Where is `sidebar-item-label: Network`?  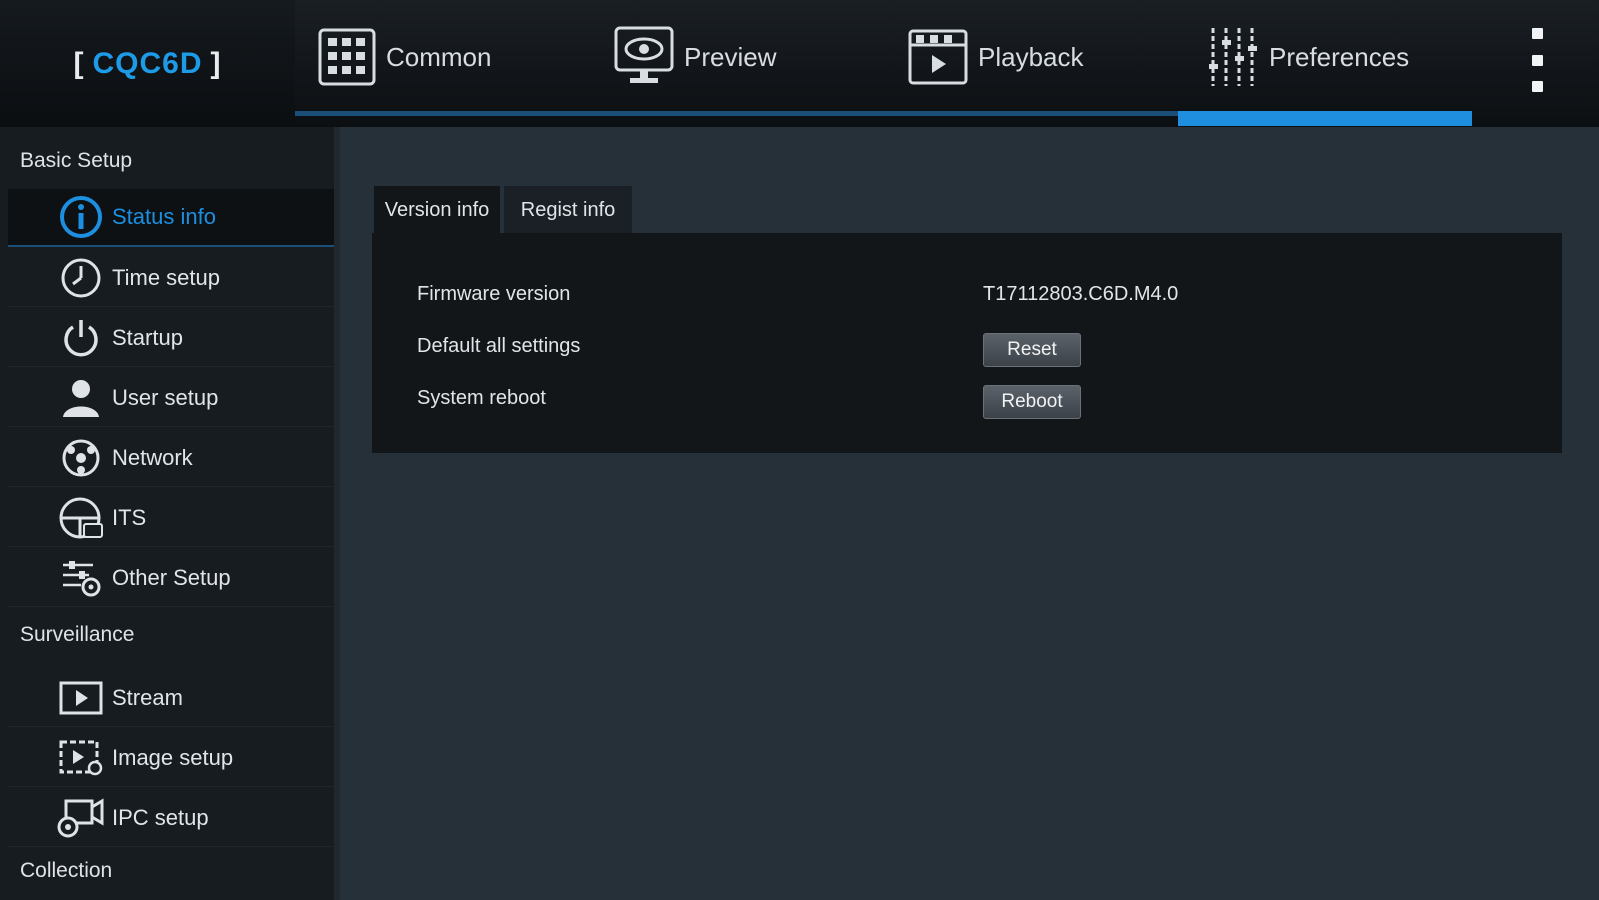 sidebar-item-label: Network is located at coordinates (152, 457).